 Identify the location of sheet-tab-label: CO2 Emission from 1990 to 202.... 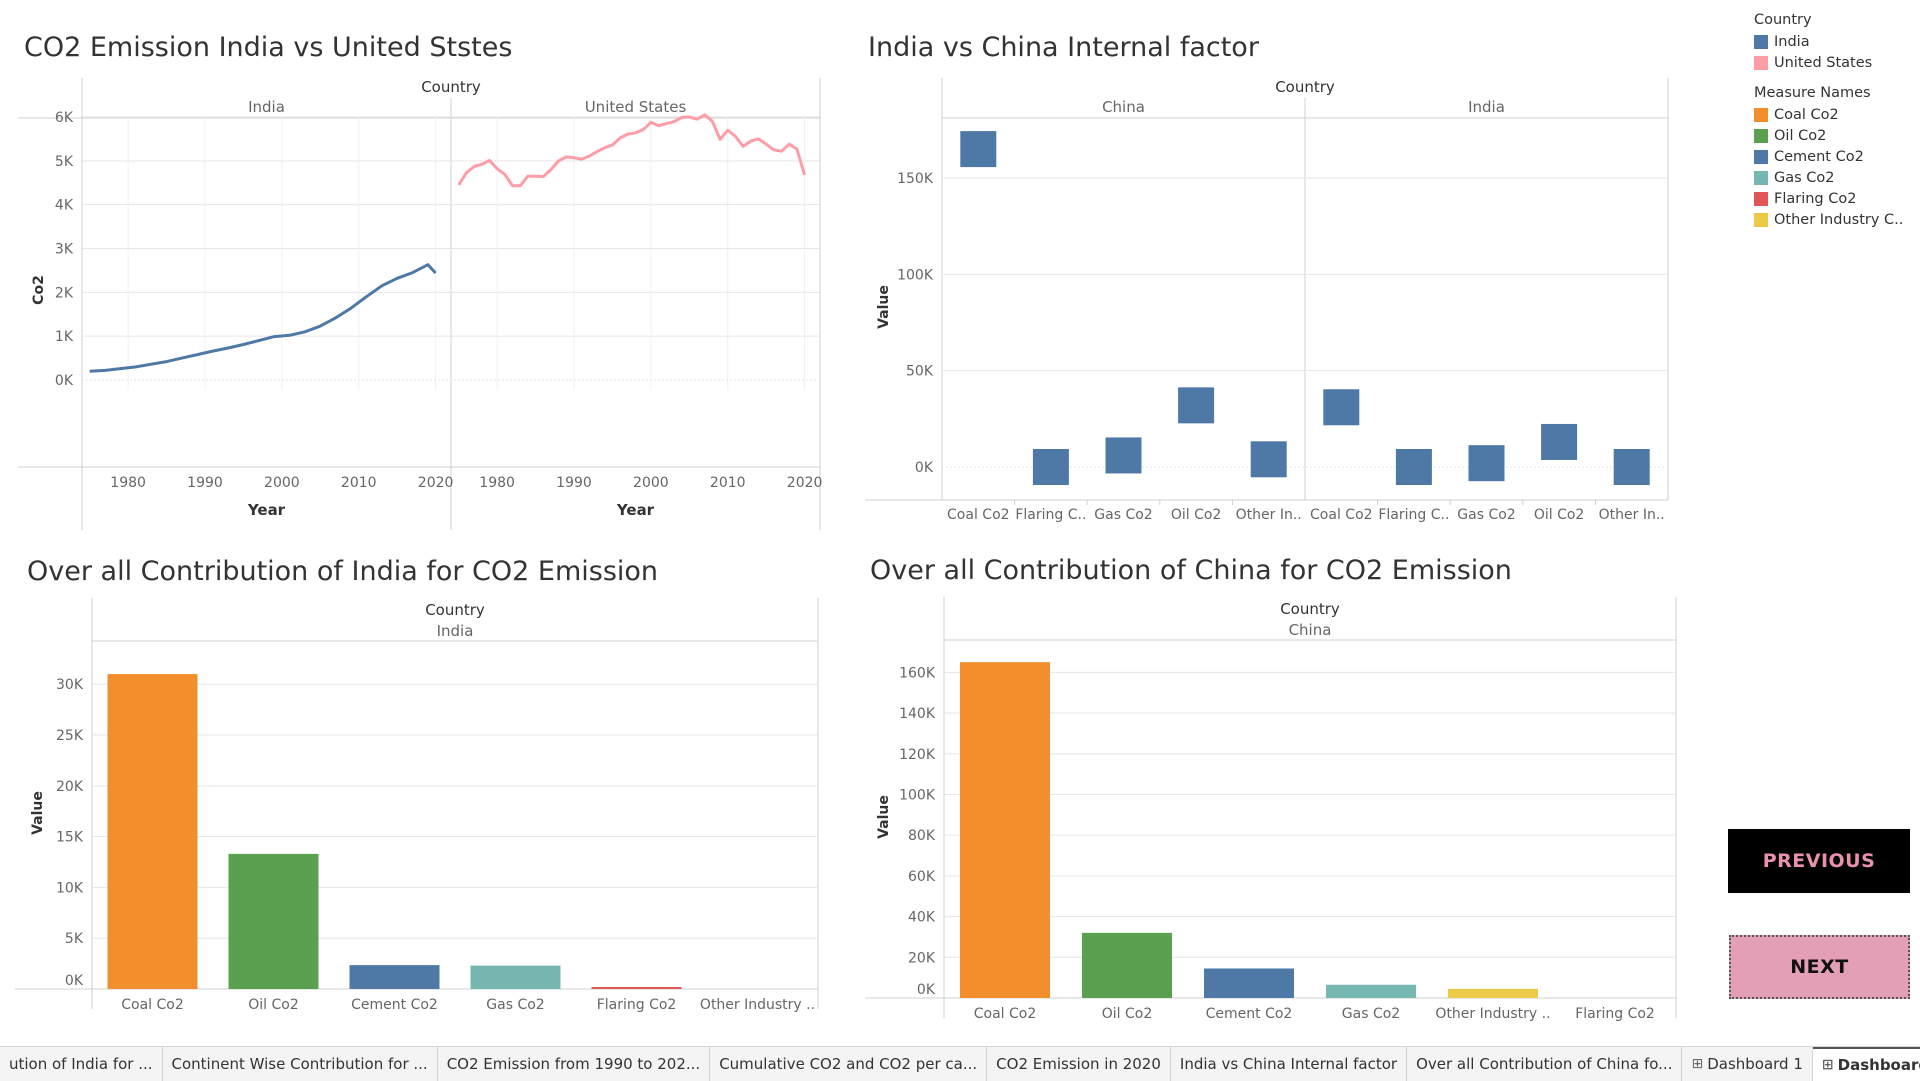
(573, 1064).